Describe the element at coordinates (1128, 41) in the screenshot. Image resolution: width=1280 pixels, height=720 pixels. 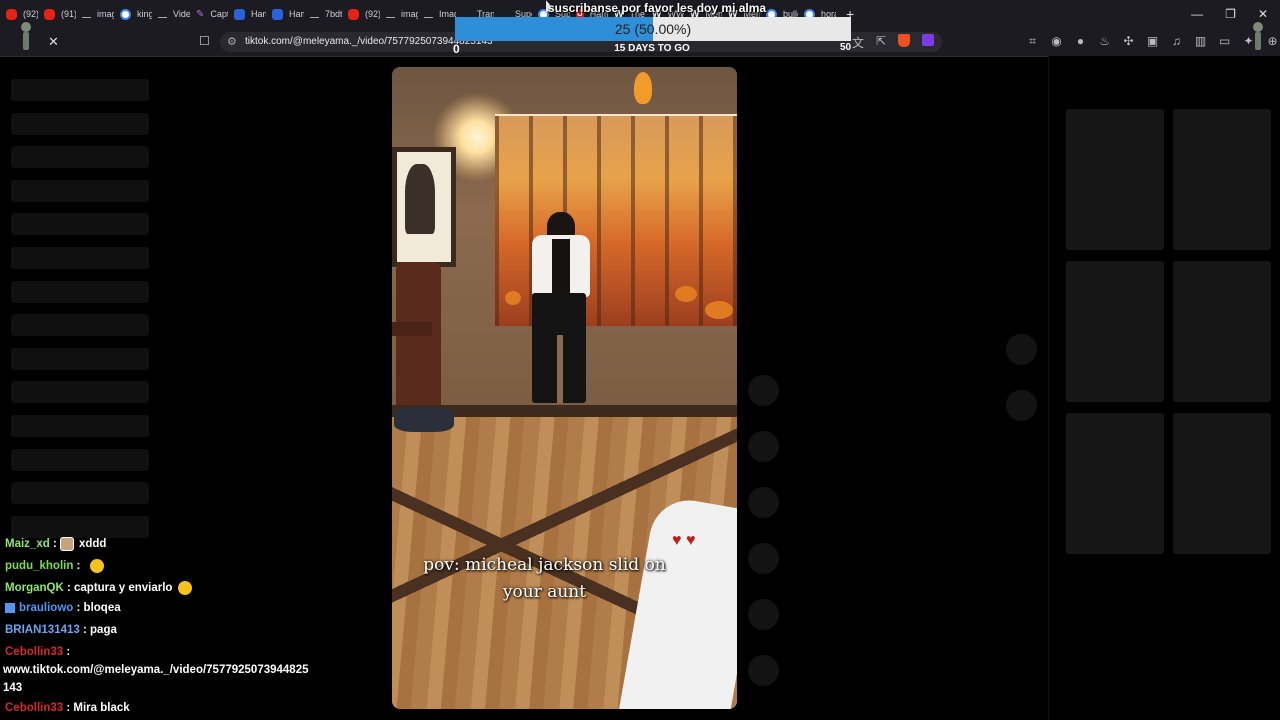
I see `extensions-puzzle-icon: ✣` at that location.